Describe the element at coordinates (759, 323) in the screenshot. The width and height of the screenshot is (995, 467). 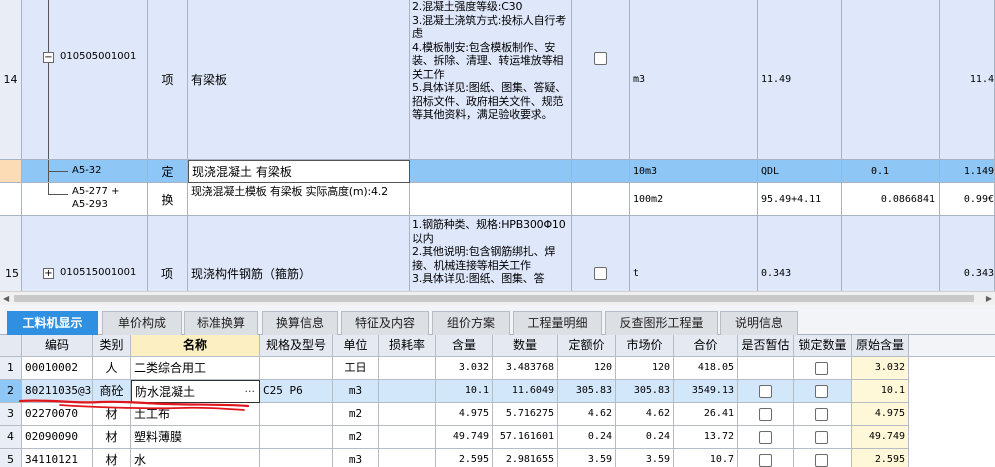
I see `tab-description: 说明信息` at that location.